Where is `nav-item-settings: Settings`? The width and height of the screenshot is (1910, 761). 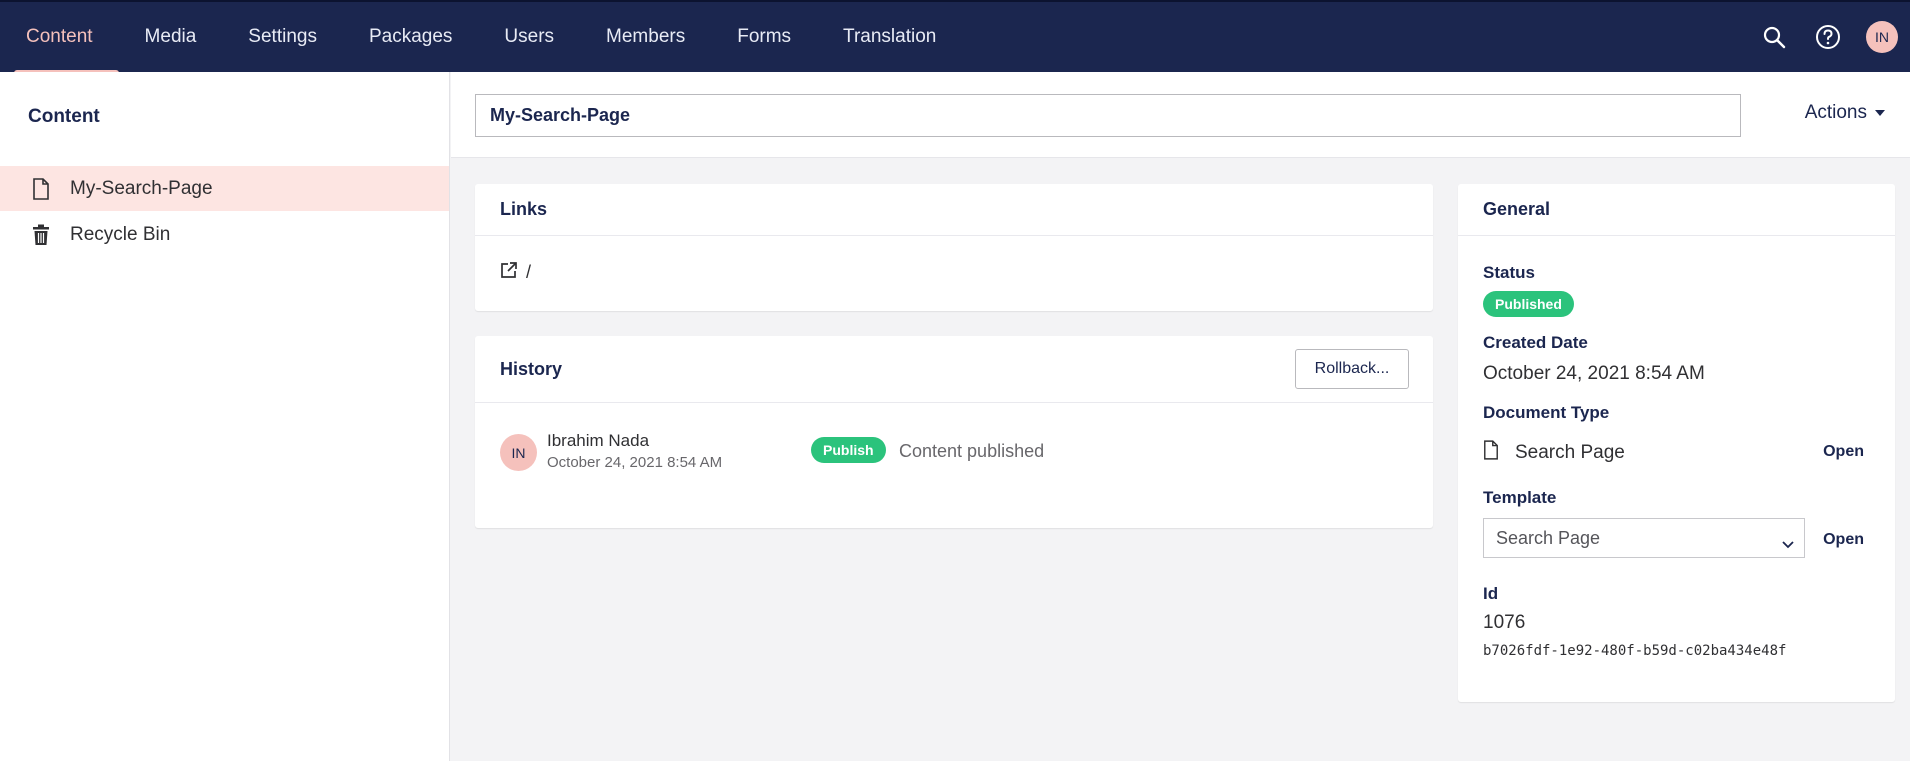
nav-item-settings: Settings is located at coordinates (282, 37).